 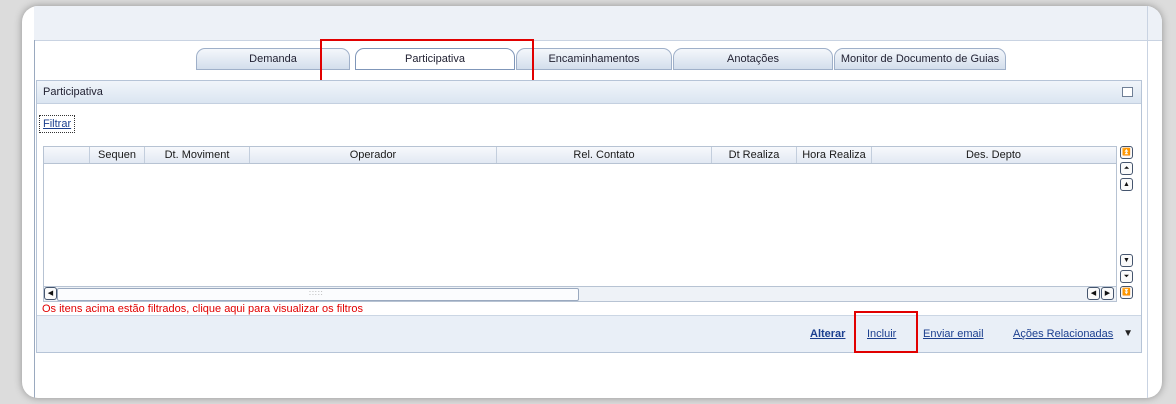 What do you see at coordinates (589, 92) in the screenshot?
I see `panel-title: Participativa` at bounding box center [589, 92].